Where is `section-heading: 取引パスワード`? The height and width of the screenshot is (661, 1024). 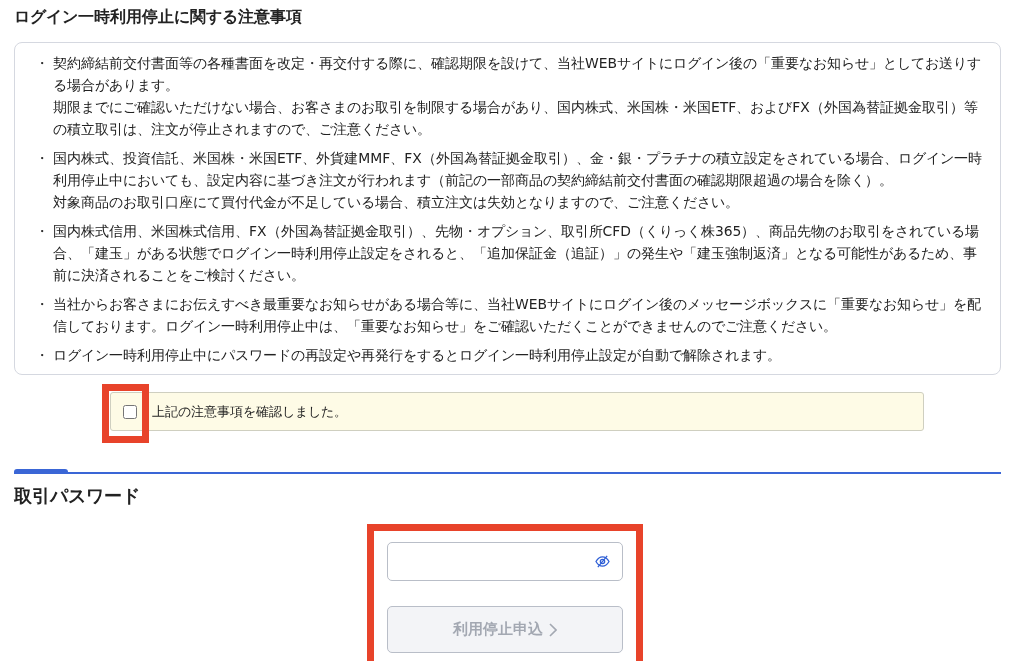
section-heading: 取引パスワード is located at coordinates (77, 496).